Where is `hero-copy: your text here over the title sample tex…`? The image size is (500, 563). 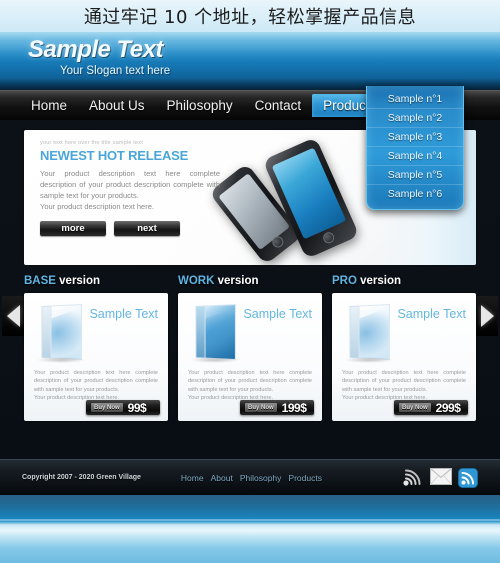 hero-copy: your text here over the title sample tex… is located at coordinates (135, 188).